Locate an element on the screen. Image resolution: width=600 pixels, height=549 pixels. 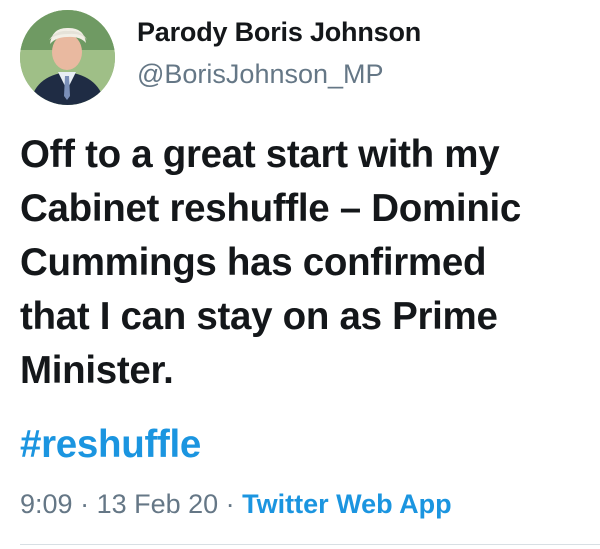
tweet-date: 13 Feb 20 is located at coordinates (158, 504).